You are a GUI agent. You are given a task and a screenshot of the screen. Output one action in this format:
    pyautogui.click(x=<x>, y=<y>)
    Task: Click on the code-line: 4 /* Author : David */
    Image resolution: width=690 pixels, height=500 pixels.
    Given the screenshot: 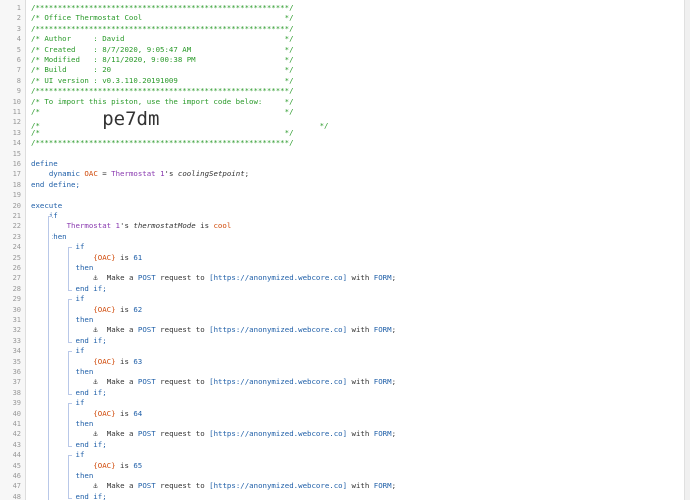 What is the action you would take?
    pyautogui.click(x=342, y=39)
    